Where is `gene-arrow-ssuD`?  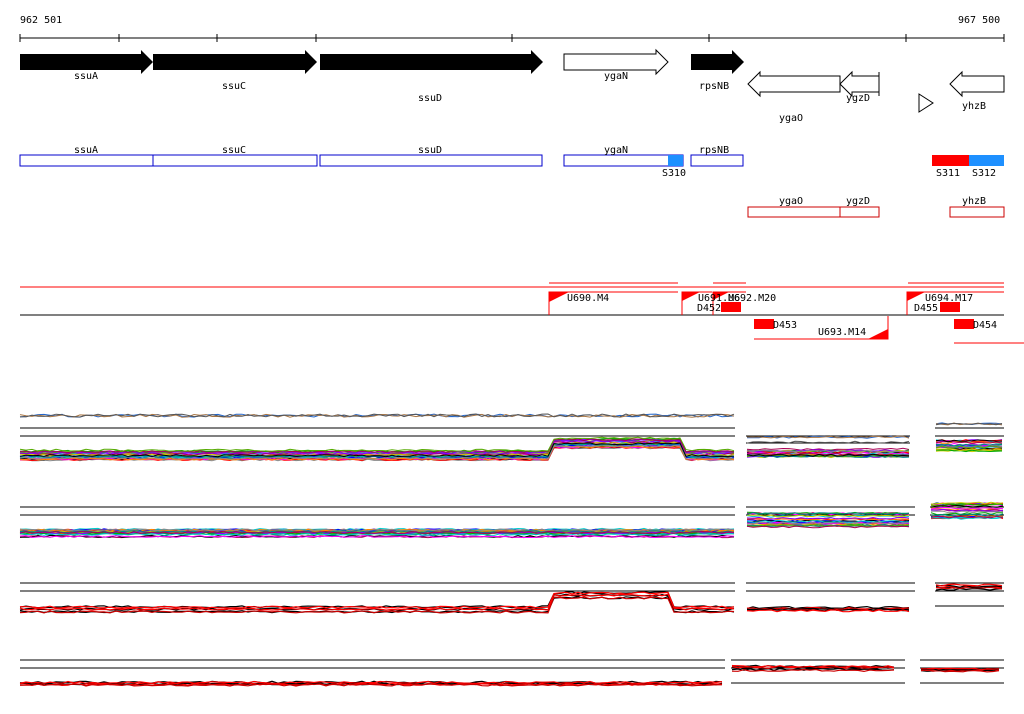
gene-arrow-ssuD is located at coordinates (431, 62).